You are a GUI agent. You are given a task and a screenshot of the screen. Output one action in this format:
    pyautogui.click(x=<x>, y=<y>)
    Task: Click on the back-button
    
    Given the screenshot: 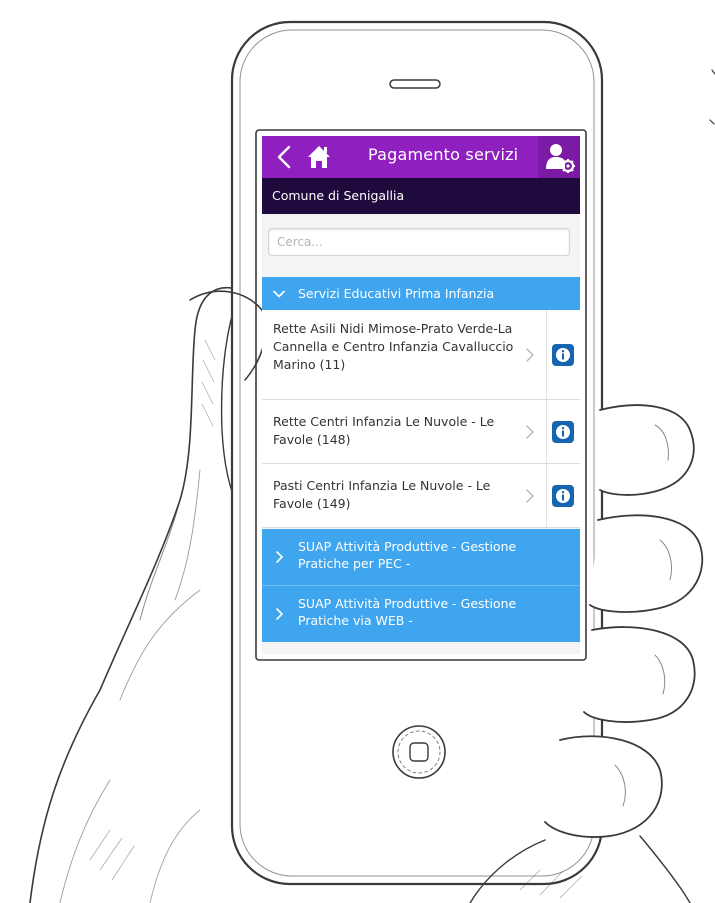 What is the action you would take?
    pyautogui.click(x=285, y=157)
    